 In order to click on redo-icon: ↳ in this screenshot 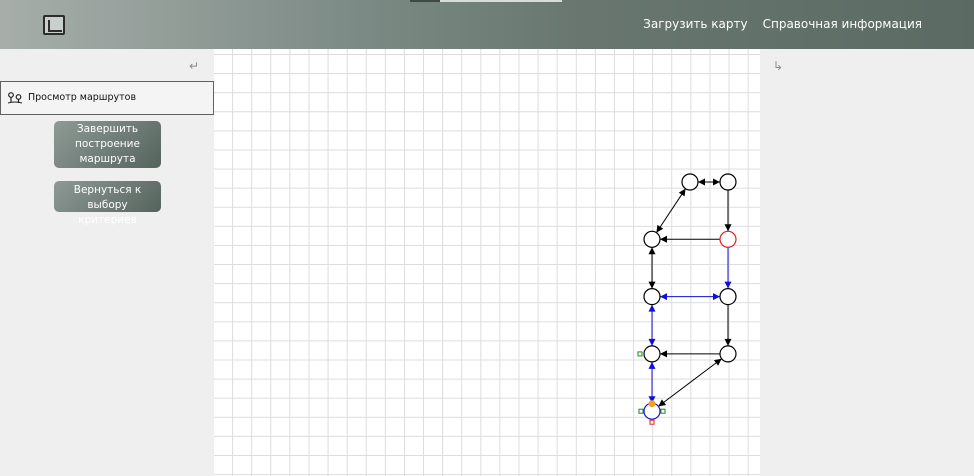, I will do `click(778, 66)`.